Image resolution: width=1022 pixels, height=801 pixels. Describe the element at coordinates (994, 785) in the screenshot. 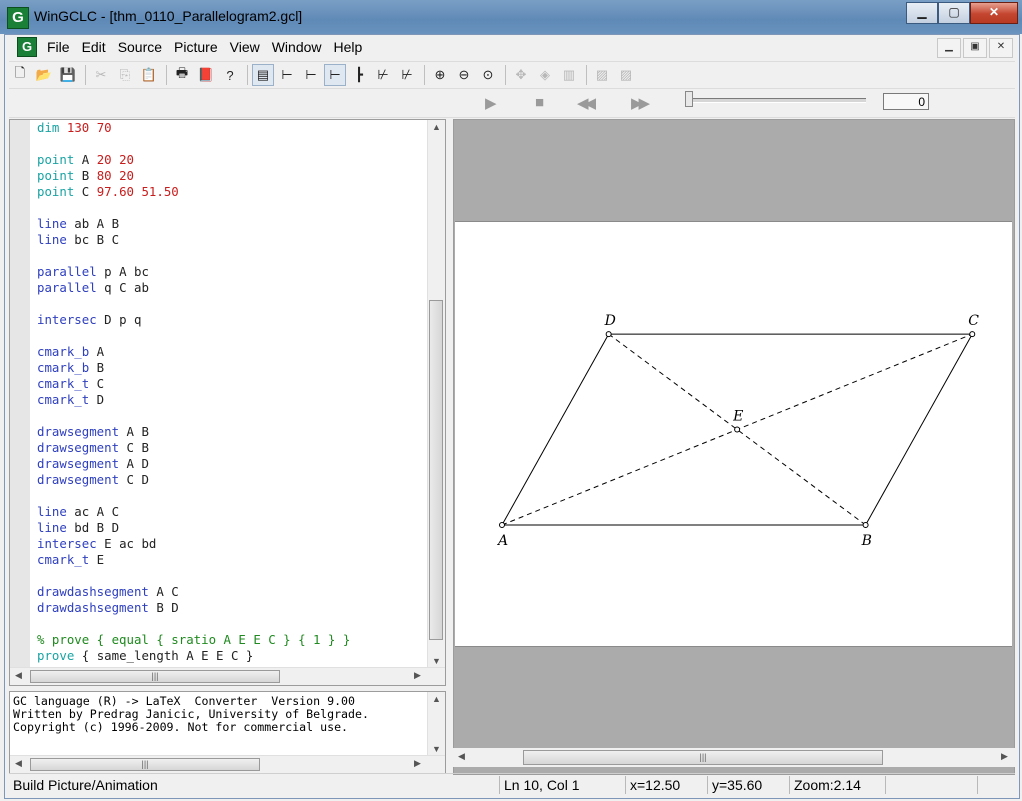

I see `resize-grip-icon` at that location.